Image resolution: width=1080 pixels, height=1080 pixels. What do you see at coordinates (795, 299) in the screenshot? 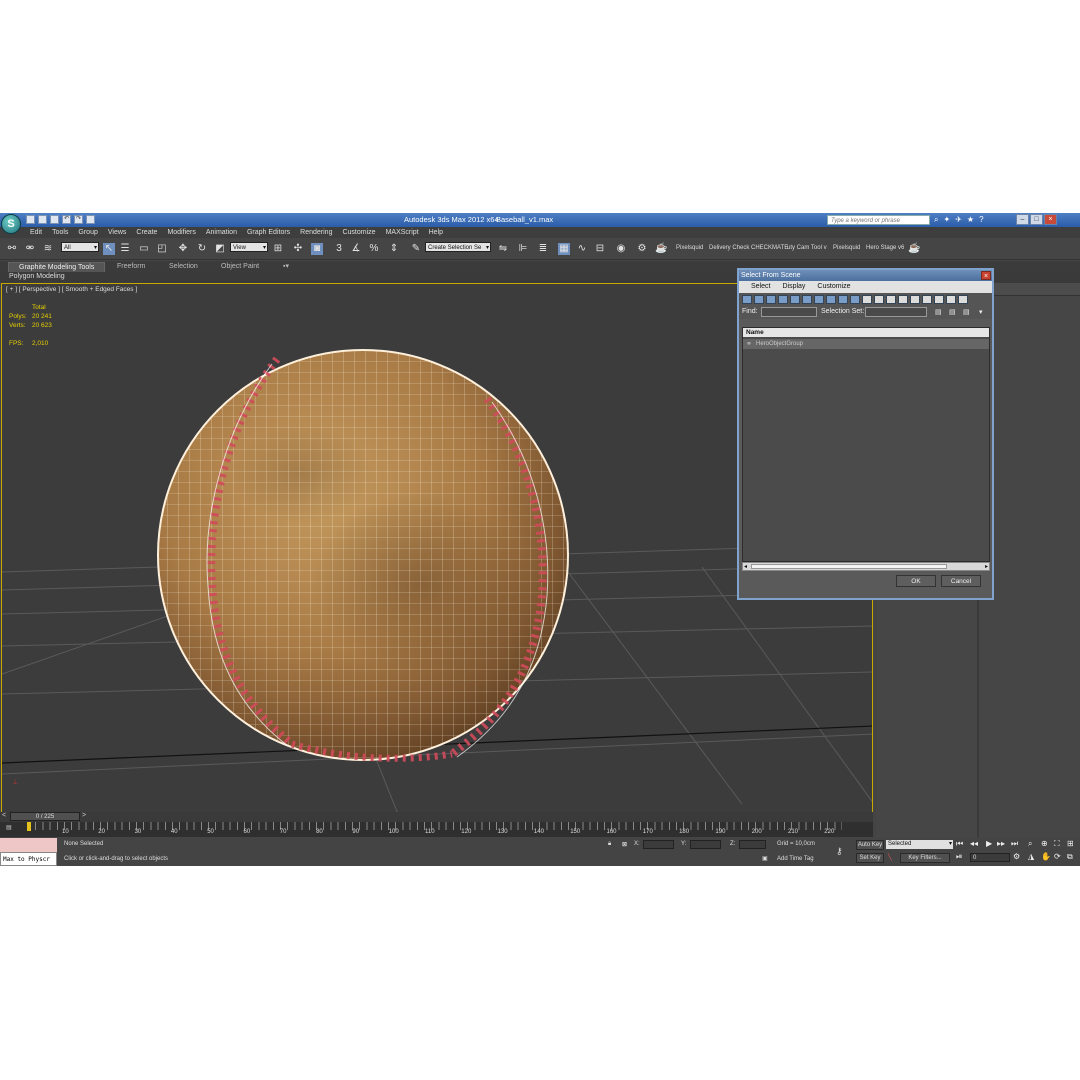
I see `filter-helpers-icon` at bounding box center [795, 299].